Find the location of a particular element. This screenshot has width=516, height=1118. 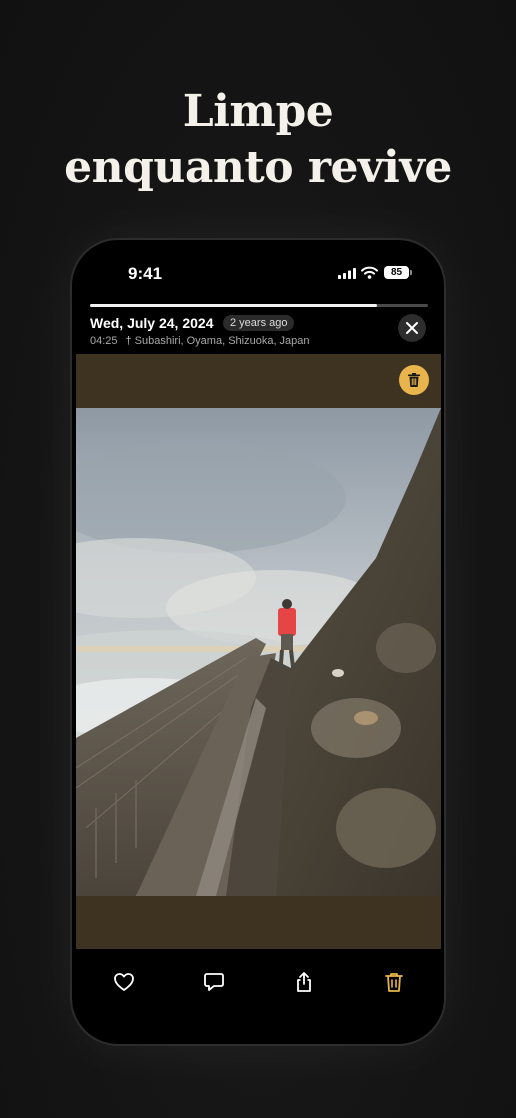

photo-time: 04:25 is located at coordinates (104, 341).